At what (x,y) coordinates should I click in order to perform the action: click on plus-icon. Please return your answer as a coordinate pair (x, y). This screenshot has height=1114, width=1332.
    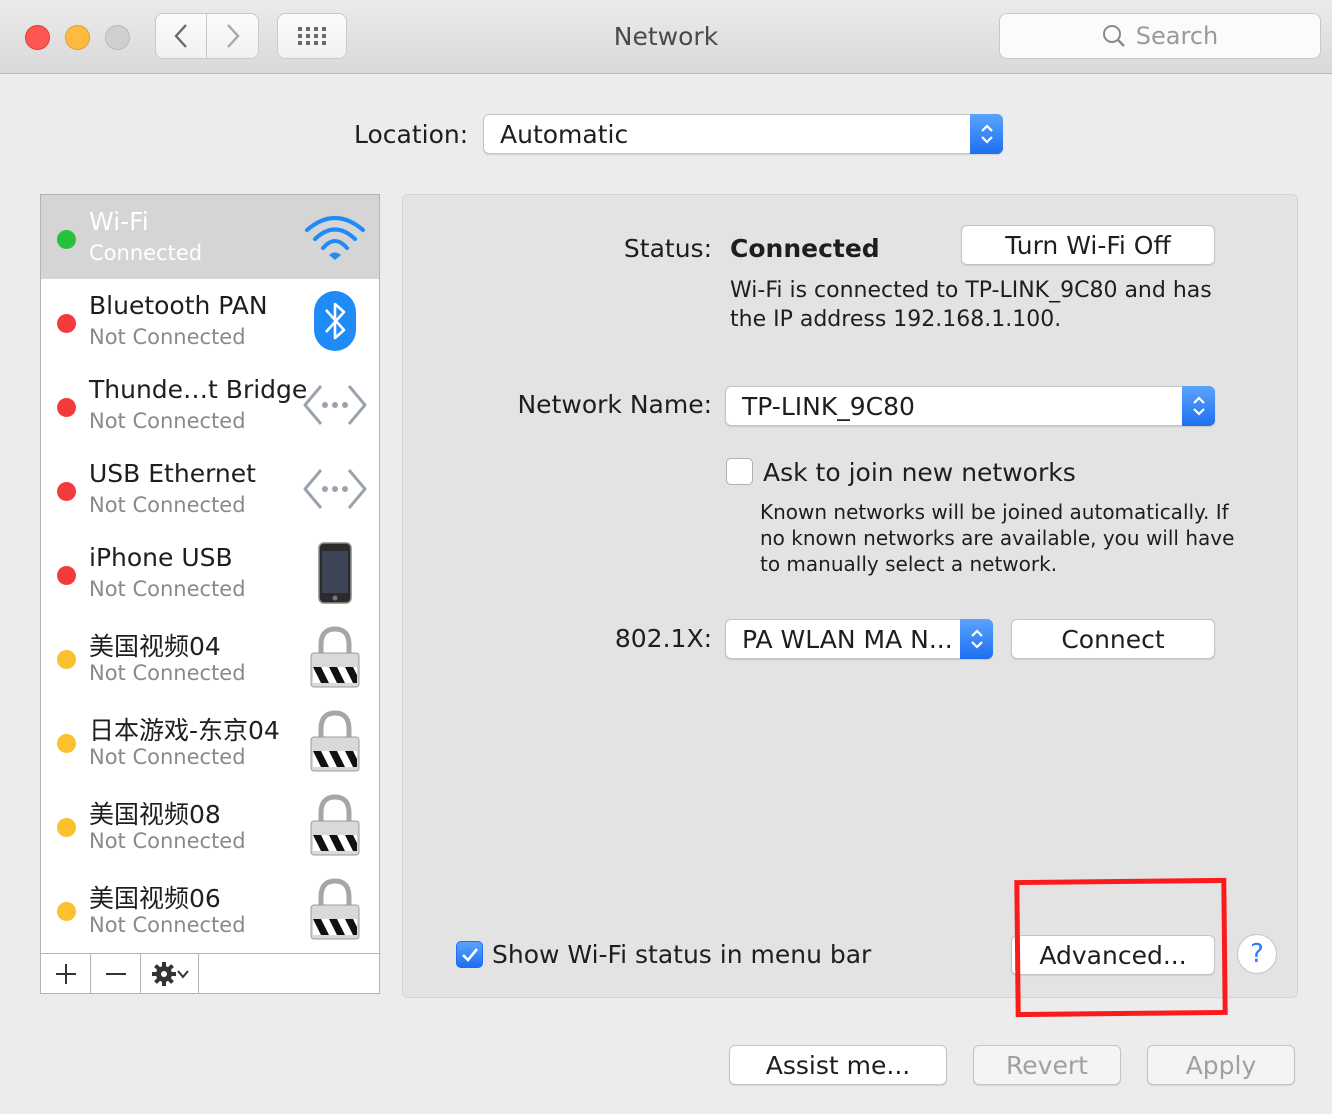
    Looking at the image, I should click on (65, 973).